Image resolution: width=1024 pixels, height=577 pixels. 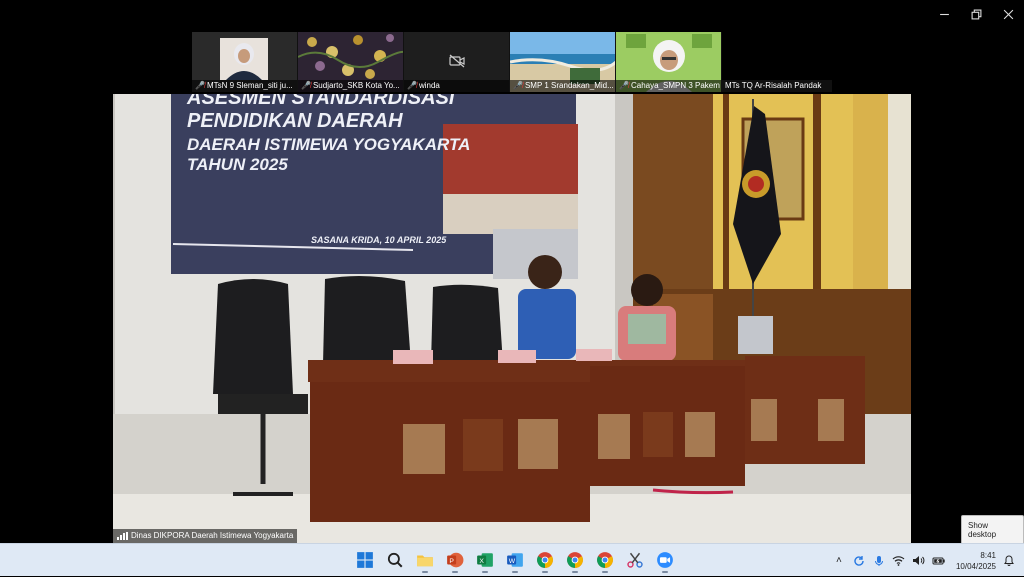 What do you see at coordinates (321, 101) in the screenshot?
I see `slide-line-1: ASESMEN STANDARDISASI` at bounding box center [321, 101].